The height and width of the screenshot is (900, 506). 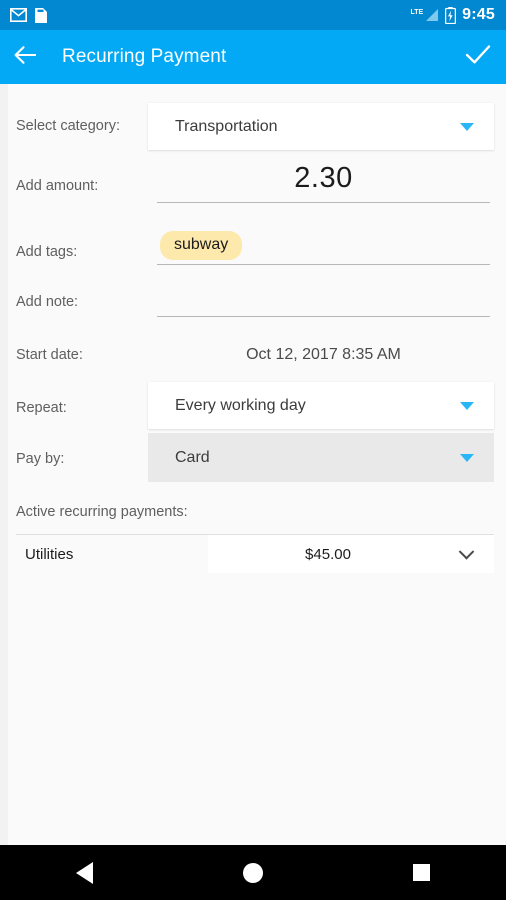 What do you see at coordinates (18, 15) in the screenshot?
I see `gmail-icon` at bounding box center [18, 15].